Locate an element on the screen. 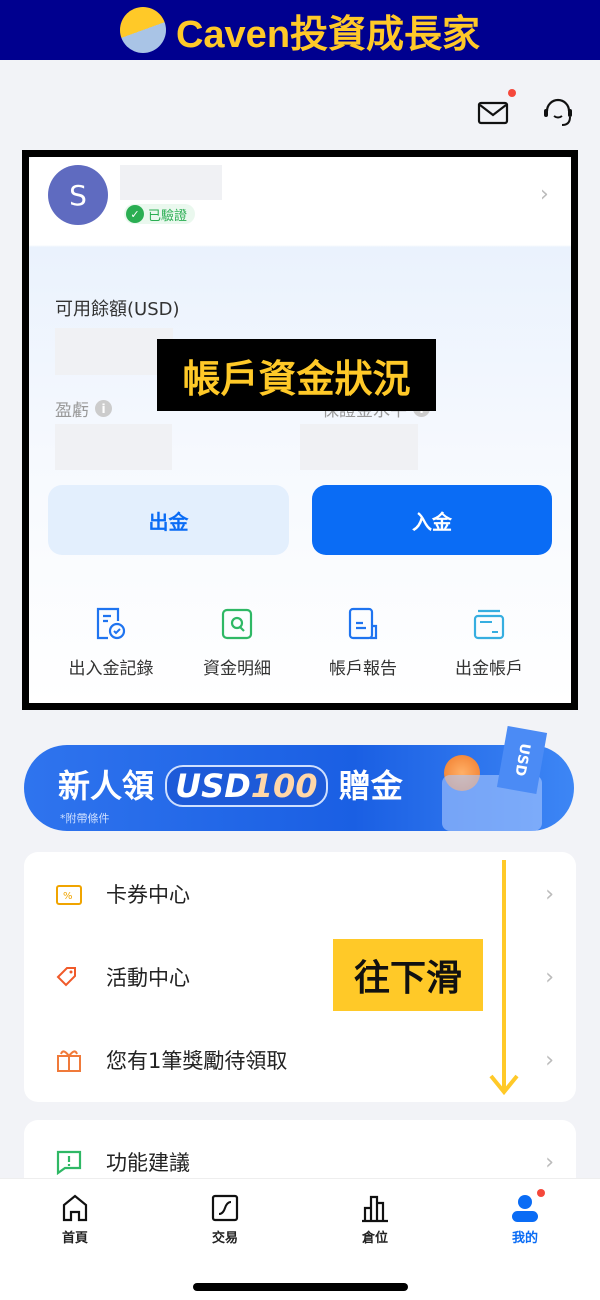 This screenshot has width=600, height=1300. promo-suffix: 贈金 is located at coordinates (370, 786).